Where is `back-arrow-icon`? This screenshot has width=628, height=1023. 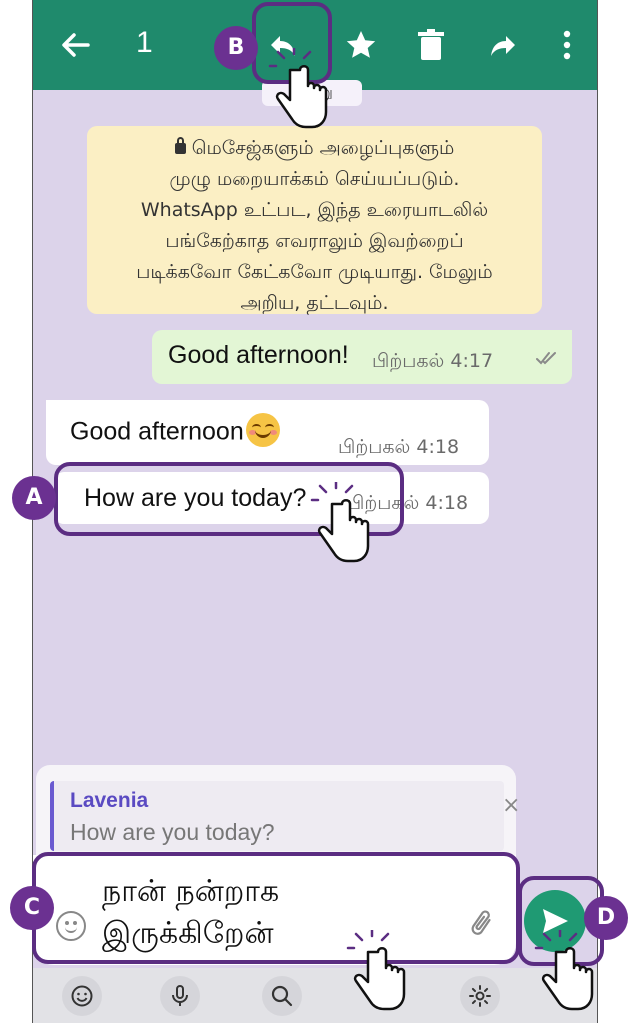
back-arrow-icon is located at coordinates (75, 45).